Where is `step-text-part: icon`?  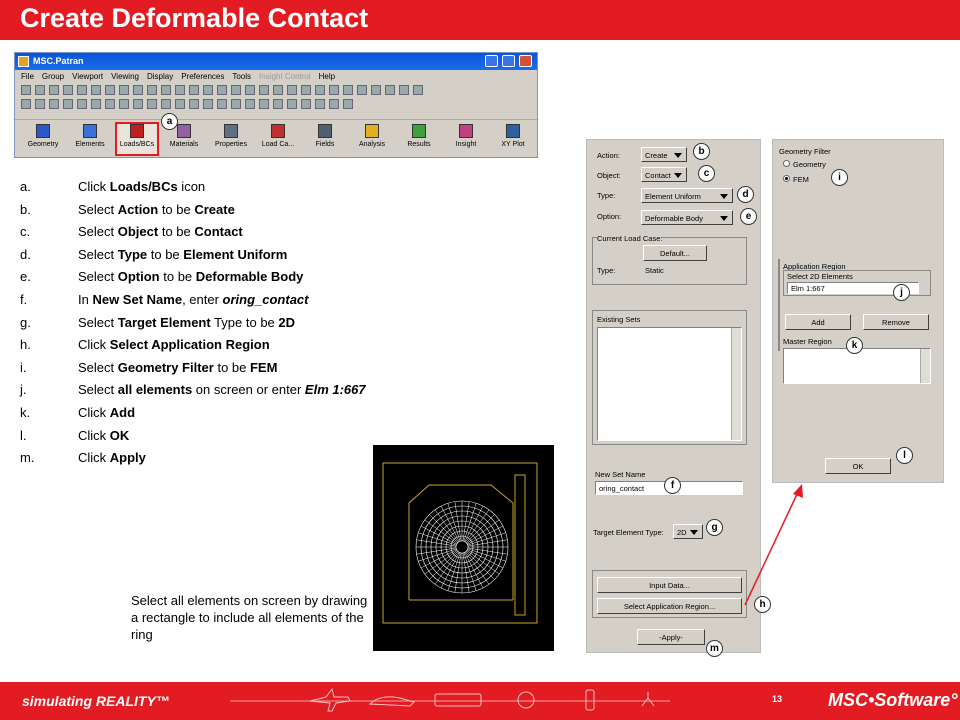
step-text-part: icon is located at coordinates (191, 186).